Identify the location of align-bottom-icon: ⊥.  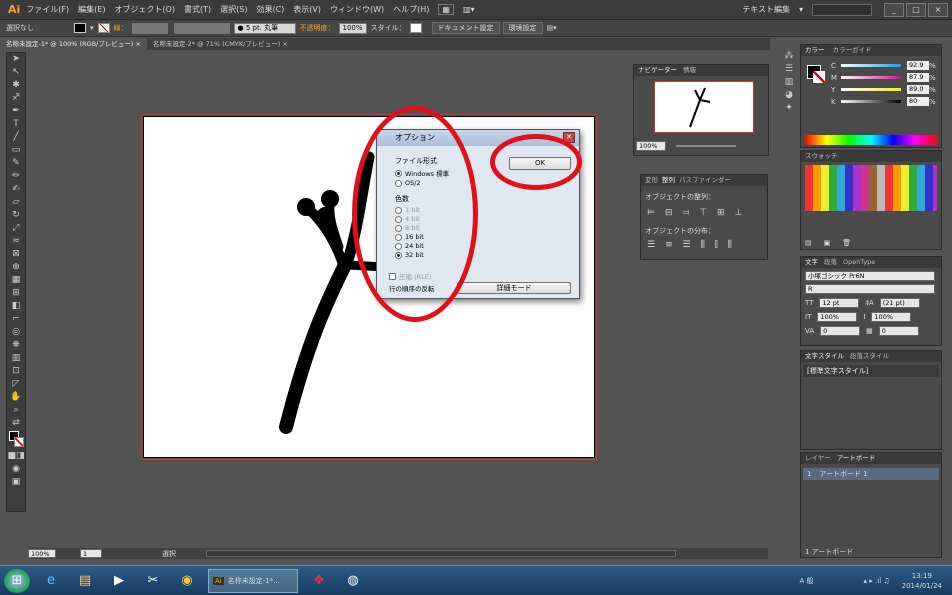
(739, 213).